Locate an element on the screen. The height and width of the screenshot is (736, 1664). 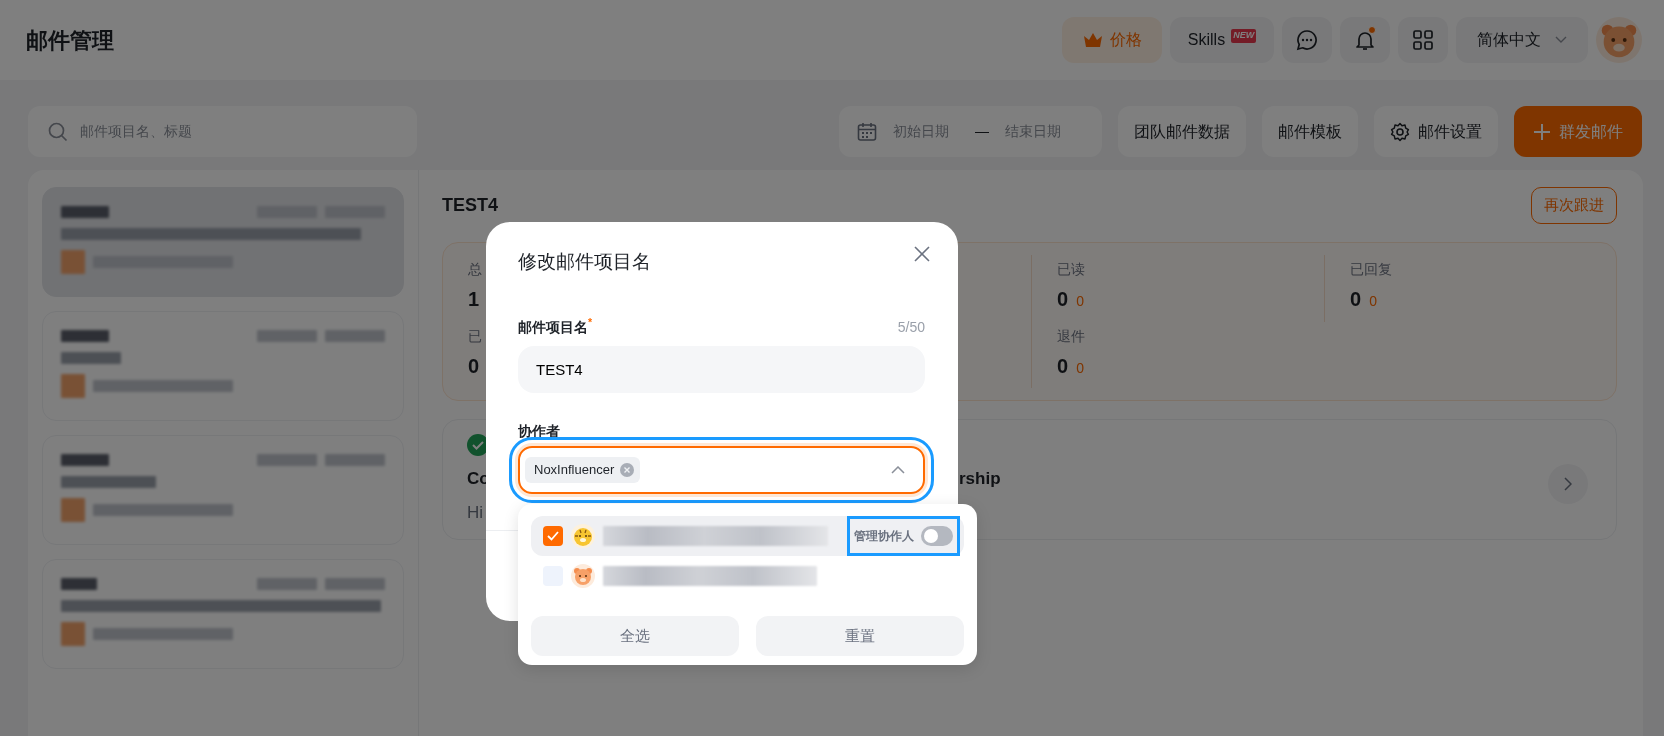
new-badge: NEW is located at coordinates (1244, 36).